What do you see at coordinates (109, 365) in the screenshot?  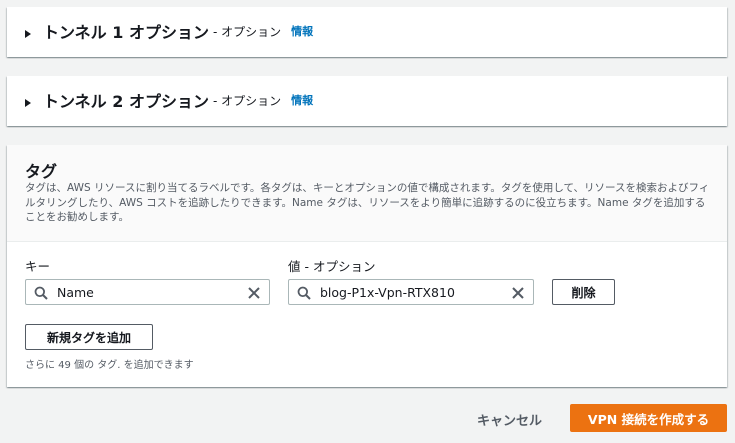 I see `tags-remaining-hint: さらに 49 個の タグ. を追加できます` at bounding box center [109, 365].